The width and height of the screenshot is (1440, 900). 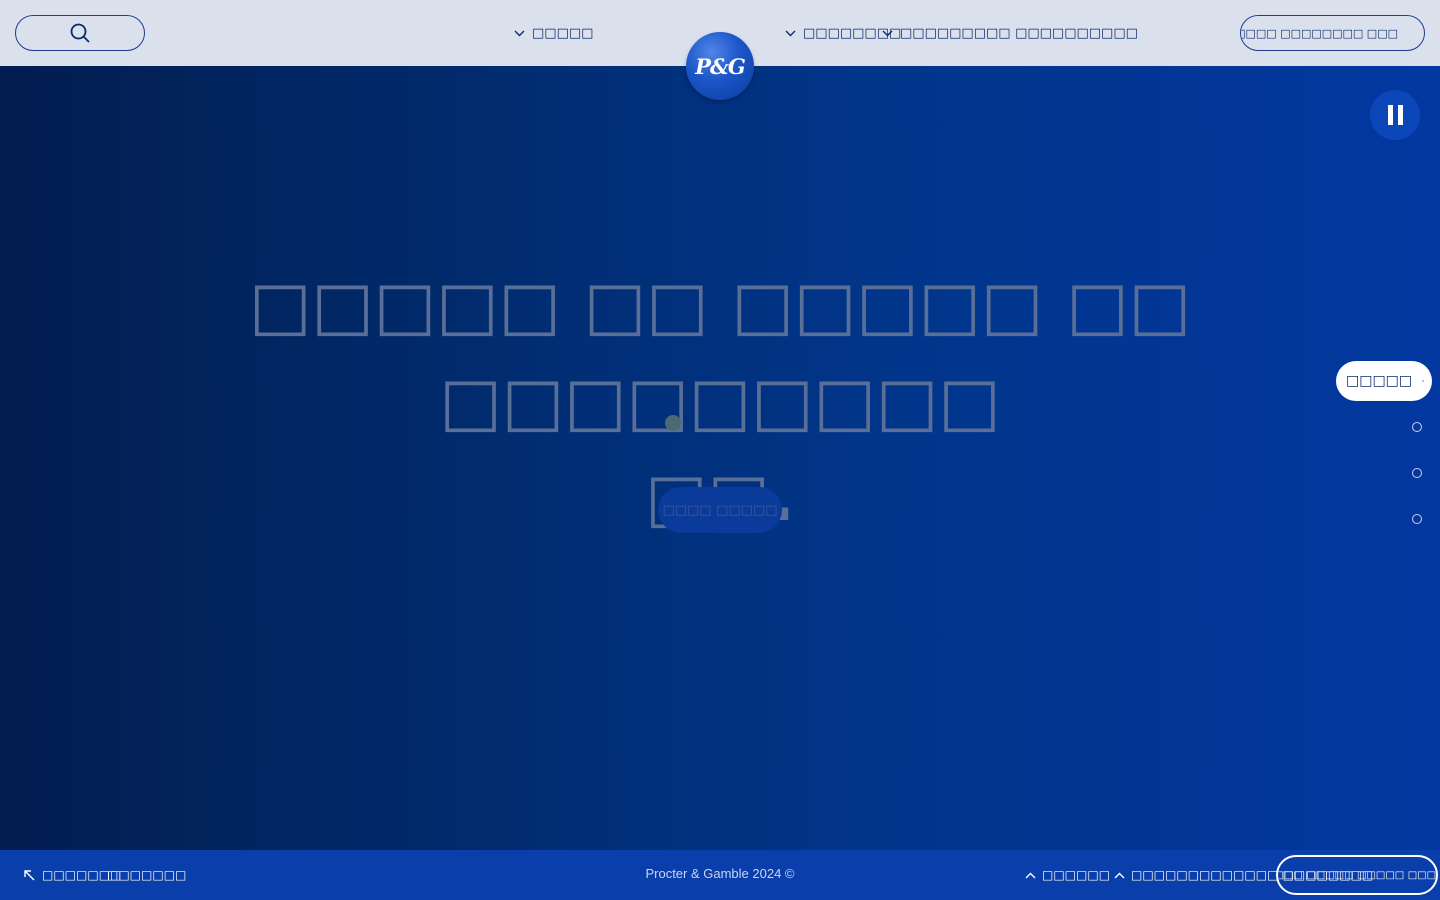 I want to click on hero-cta-button: □□□□ □□□□□, so click(x=720, y=510).